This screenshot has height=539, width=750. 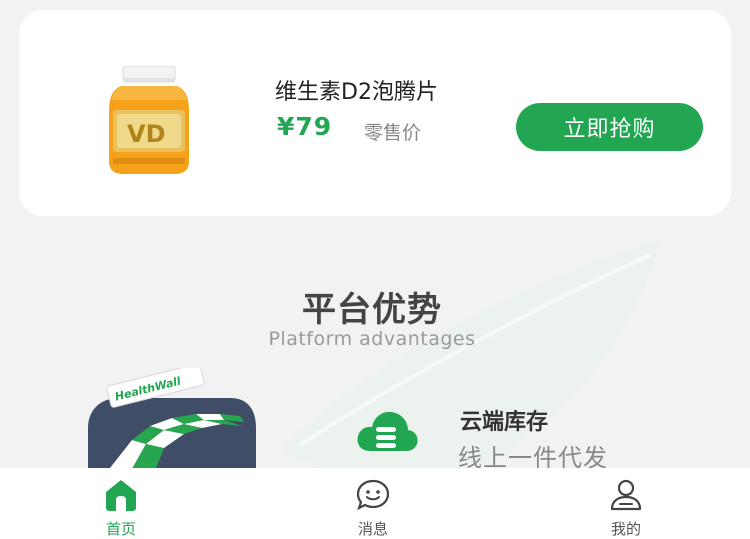 I want to click on buy-now-button: 立即抢购, so click(x=609, y=127).